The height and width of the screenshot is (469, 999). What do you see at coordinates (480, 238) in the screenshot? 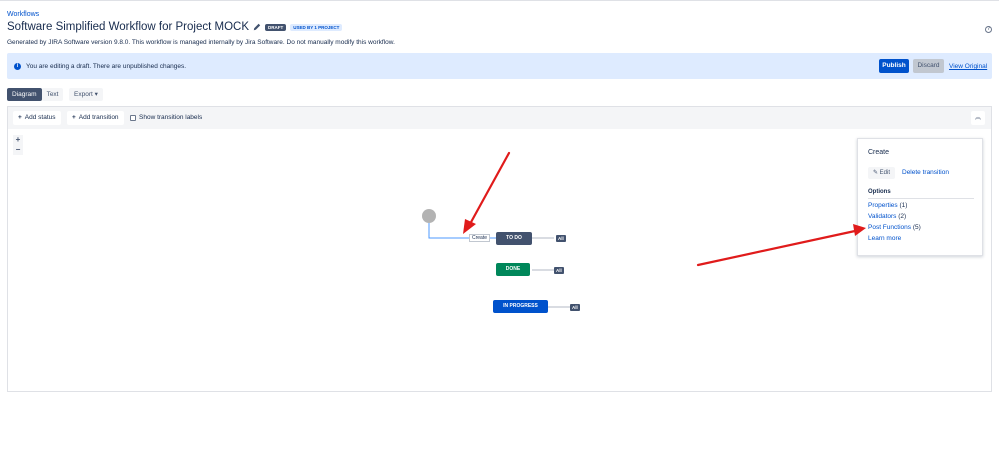
I see `transition-label-create: Create` at bounding box center [480, 238].